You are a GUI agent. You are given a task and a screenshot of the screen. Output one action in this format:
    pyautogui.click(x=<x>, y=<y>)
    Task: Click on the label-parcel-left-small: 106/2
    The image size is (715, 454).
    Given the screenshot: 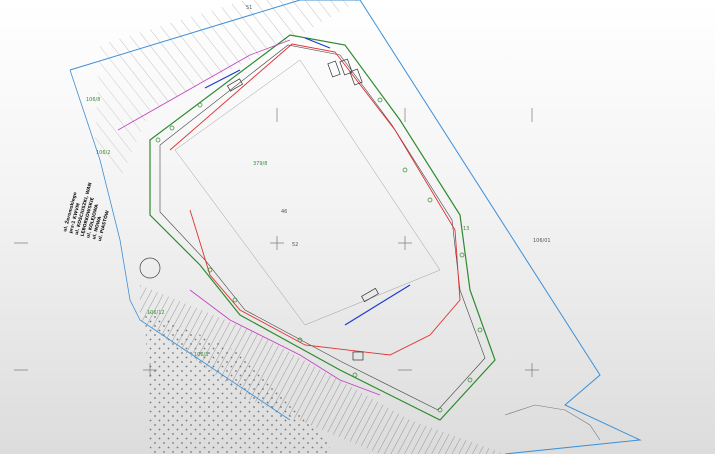 What is the action you would take?
    pyautogui.click(x=103, y=153)
    